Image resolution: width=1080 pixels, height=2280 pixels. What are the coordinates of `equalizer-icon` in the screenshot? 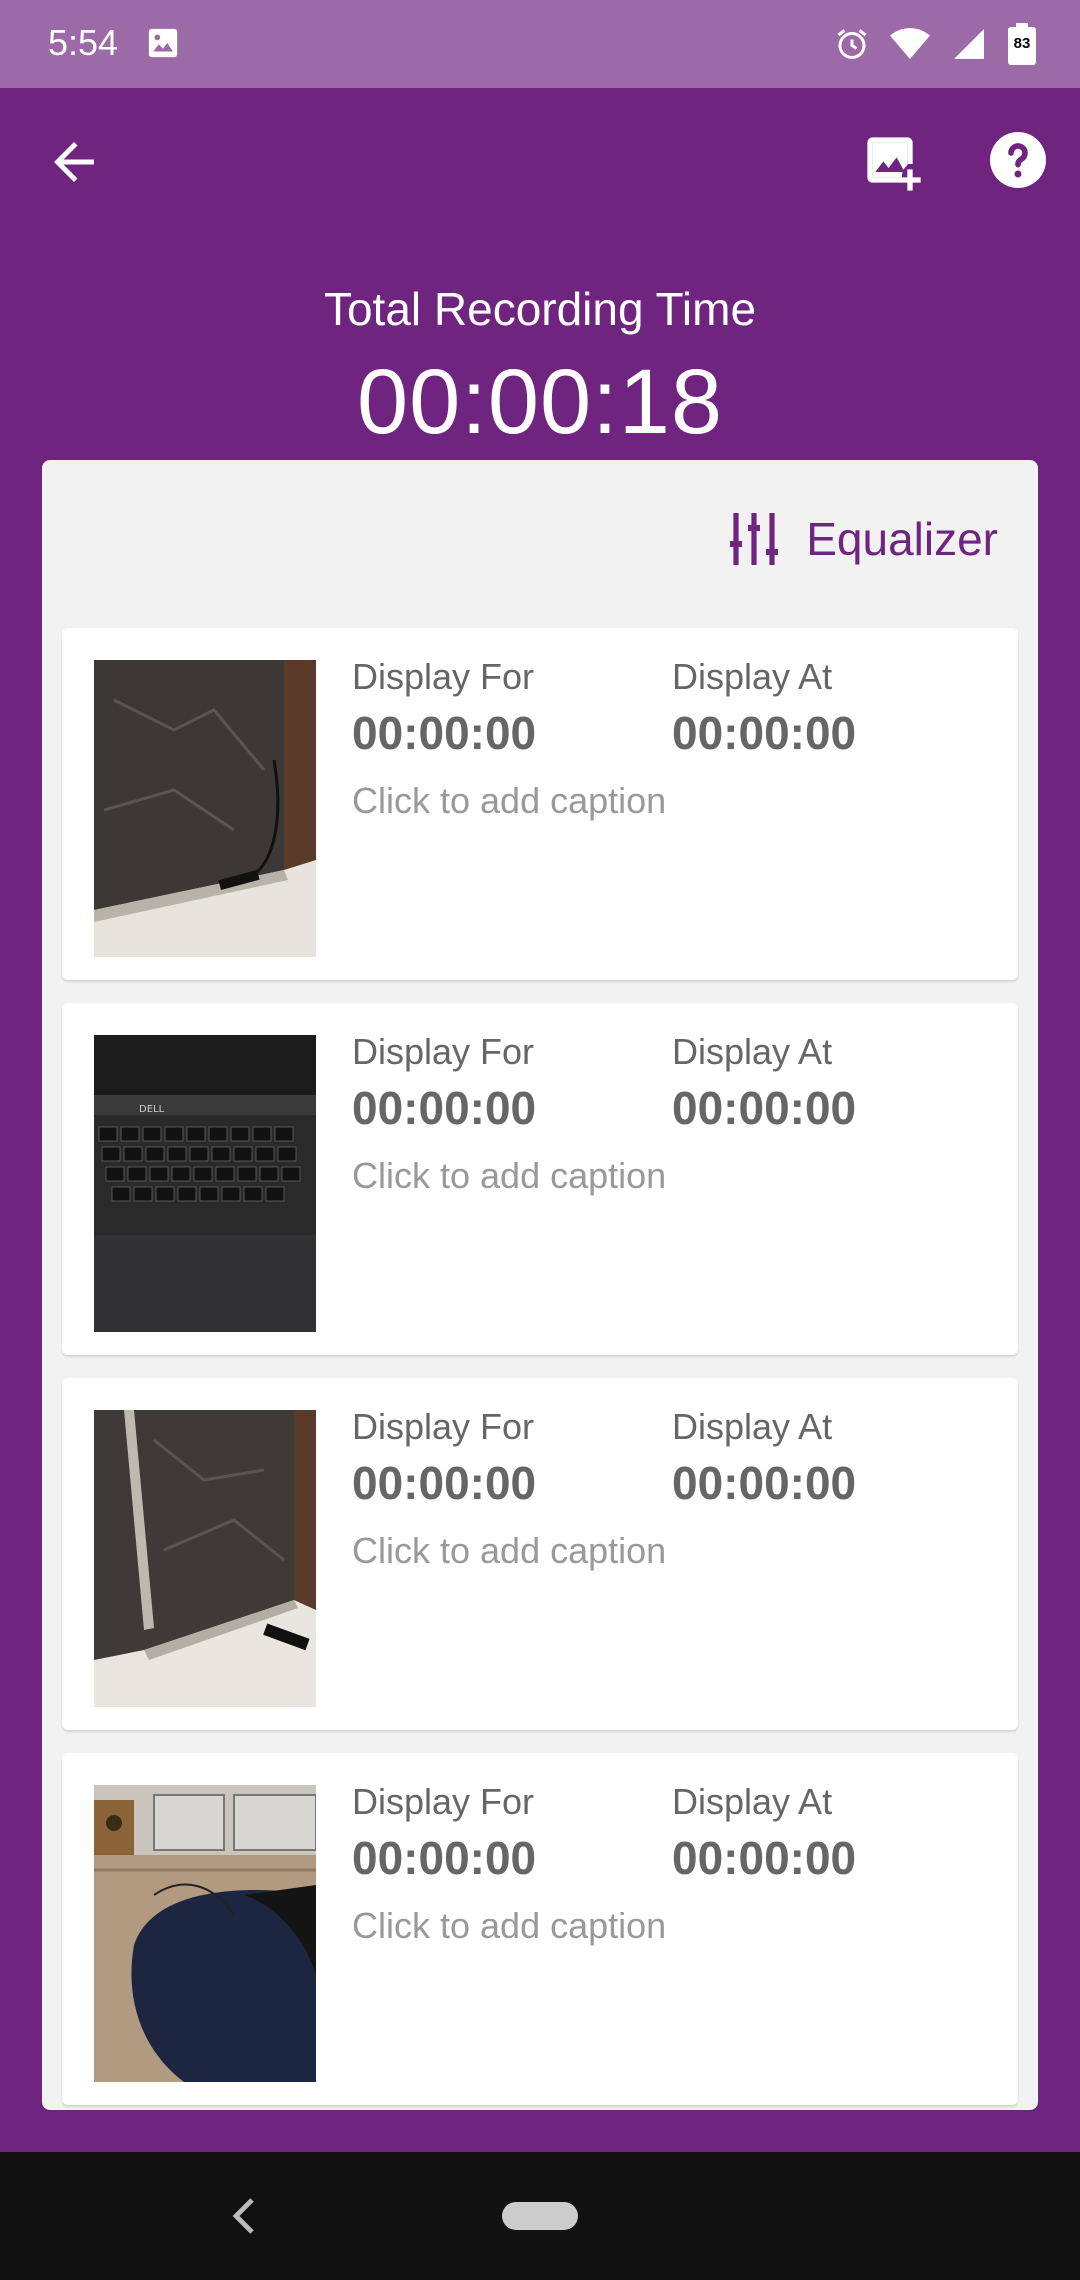 It's located at (754, 539).